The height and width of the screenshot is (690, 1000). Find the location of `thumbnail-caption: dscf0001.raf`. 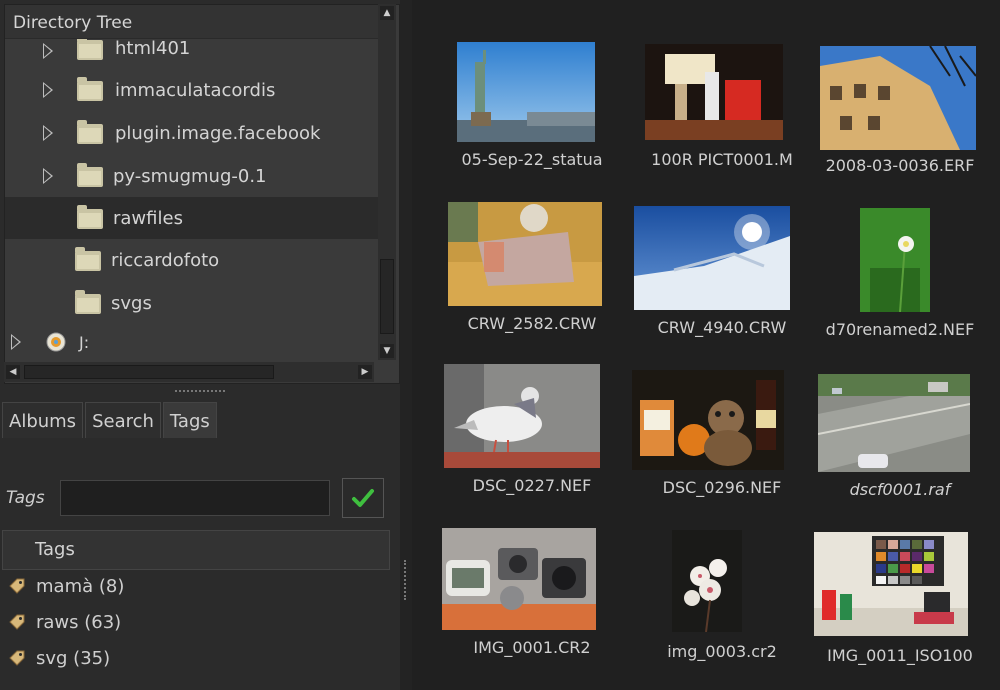

thumbnail-caption: dscf0001.raf is located at coordinates (900, 489).